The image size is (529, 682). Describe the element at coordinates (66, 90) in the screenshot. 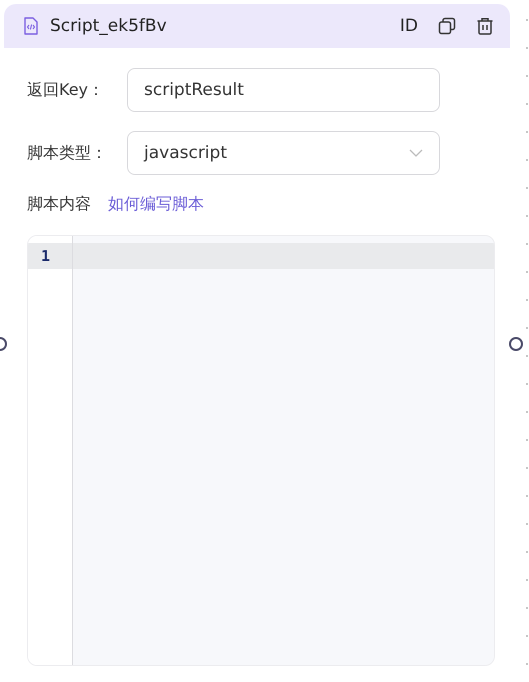

I see `field-label: 返回Key：` at that location.